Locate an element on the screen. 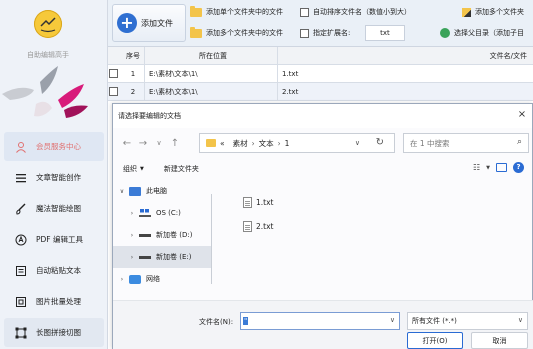  sidebar-item-label: 文章智能创作 is located at coordinates (58, 177).